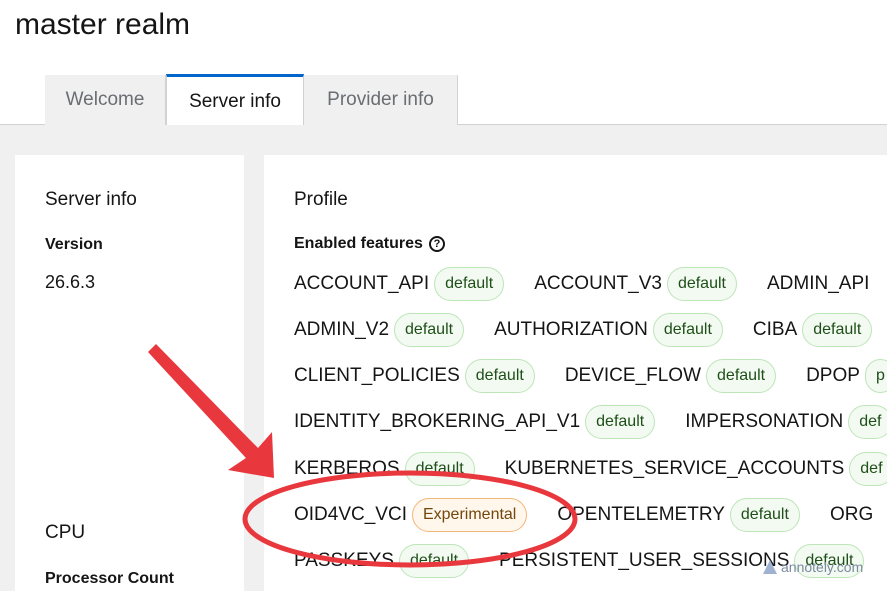 This screenshot has height=591, width=887. I want to click on feature-item: DPOP p, so click(846, 376).